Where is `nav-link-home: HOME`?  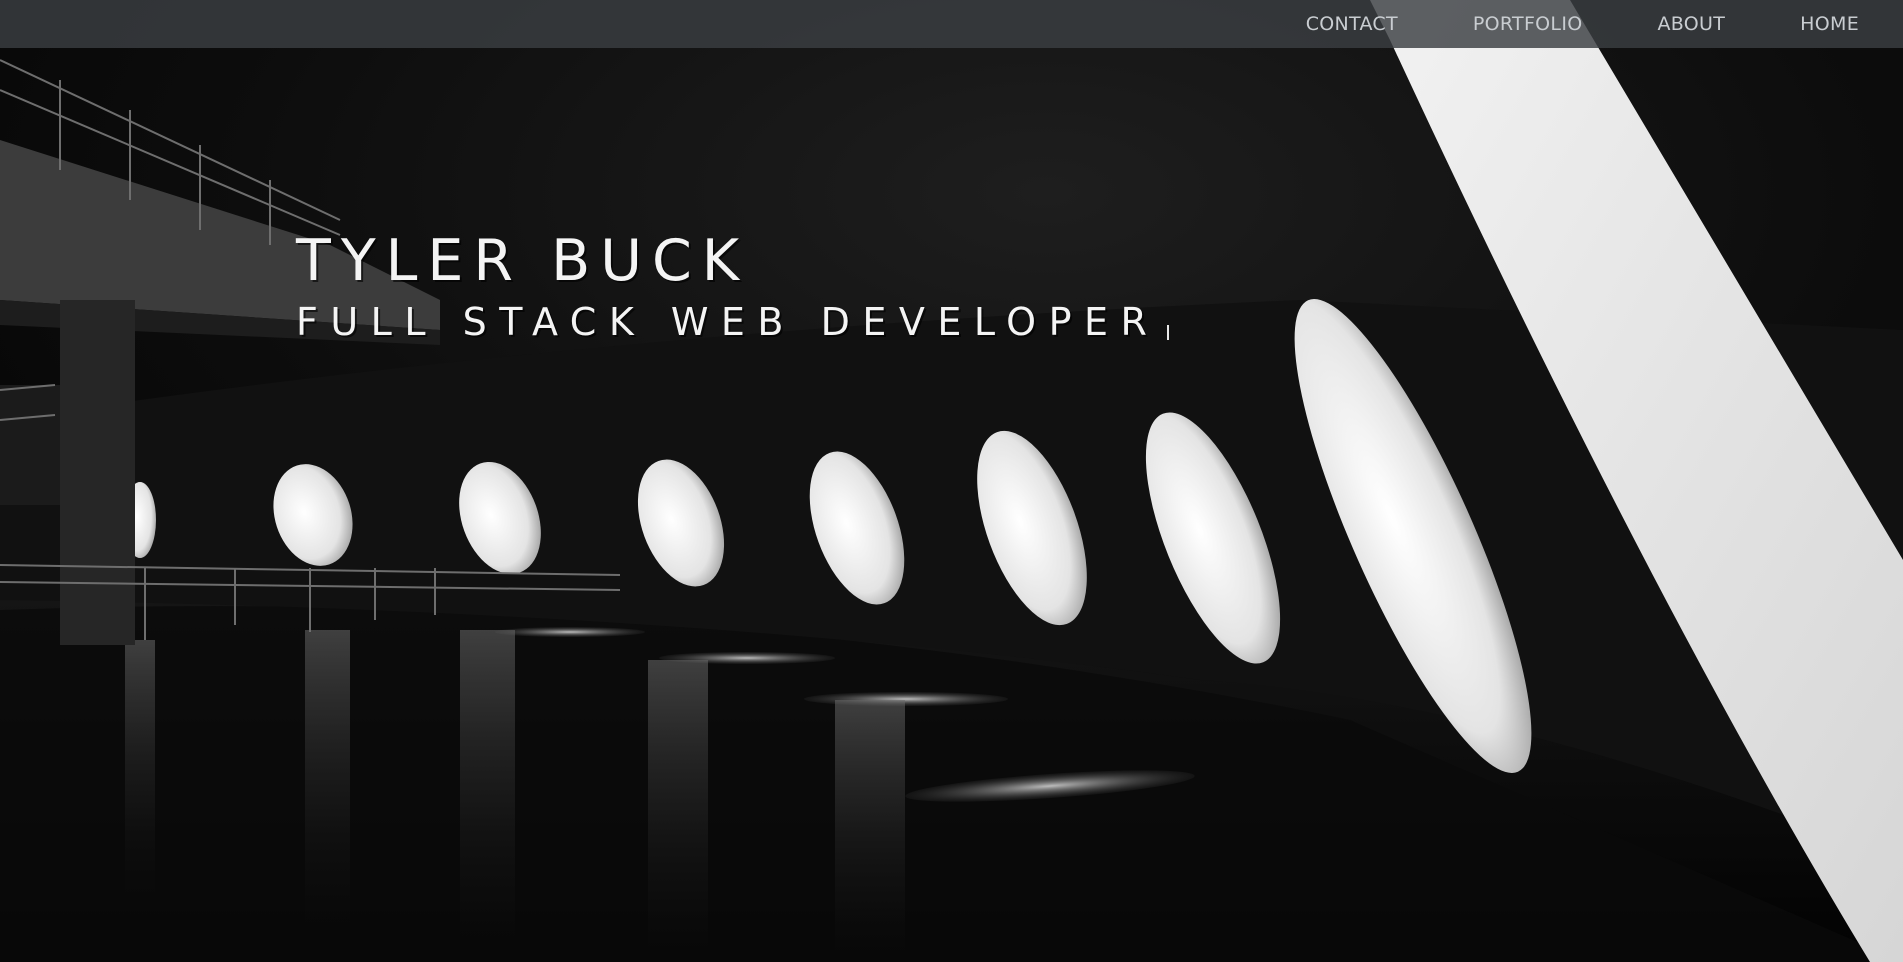
nav-link-home: HOME is located at coordinates (1829, 24).